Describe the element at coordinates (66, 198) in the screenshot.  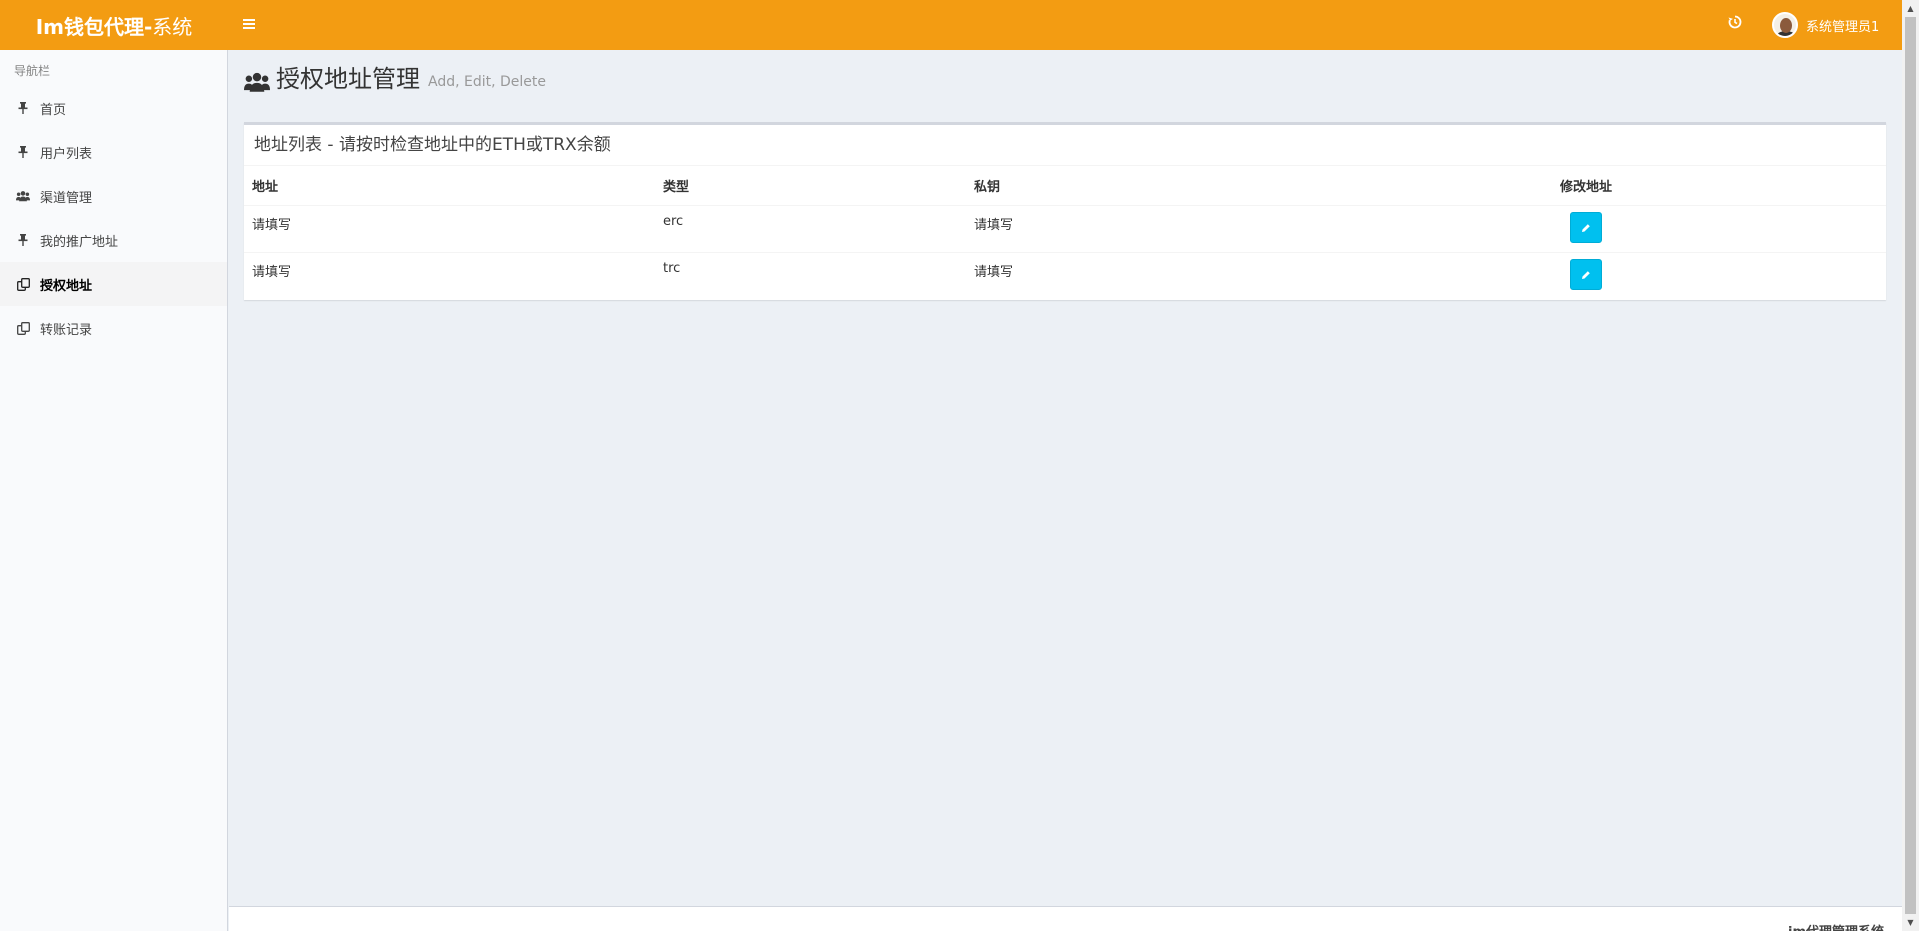
I see `sidebar-item-label: 渠道管理` at that location.